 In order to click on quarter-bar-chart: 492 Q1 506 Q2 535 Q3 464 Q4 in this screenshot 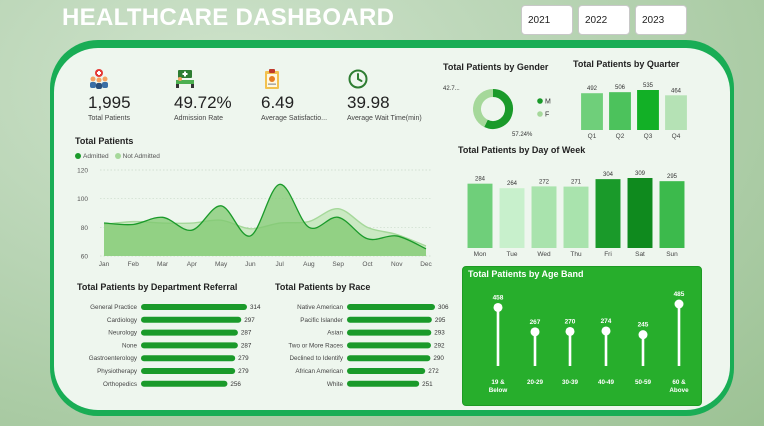, I will do `click(634, 111)`.